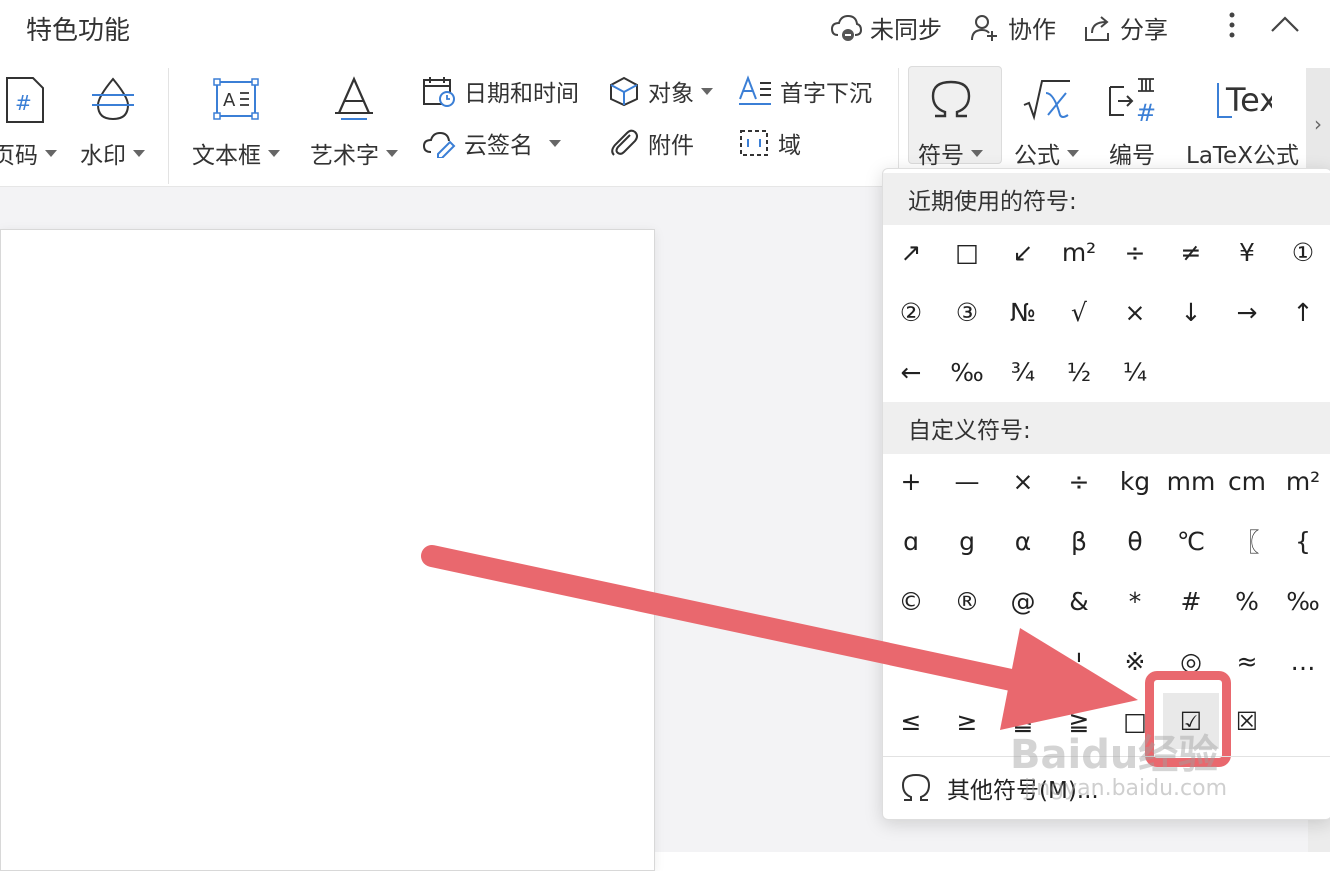  What do you see at coordinates (911, 721) in the screenshot?
I see `custom-symbol-32: ≤` at bounding box center [911, 721].